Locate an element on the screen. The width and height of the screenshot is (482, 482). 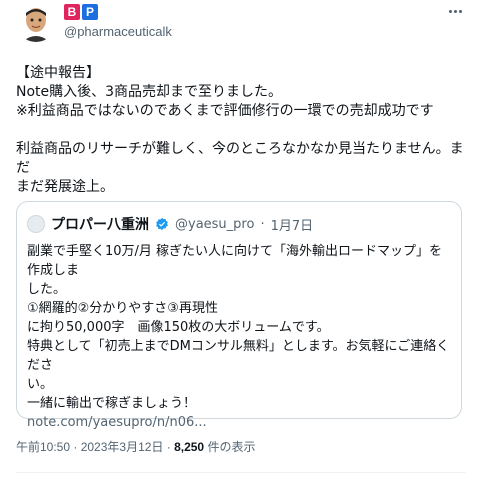
quoted-avatar is located at coordinates (36, 224).